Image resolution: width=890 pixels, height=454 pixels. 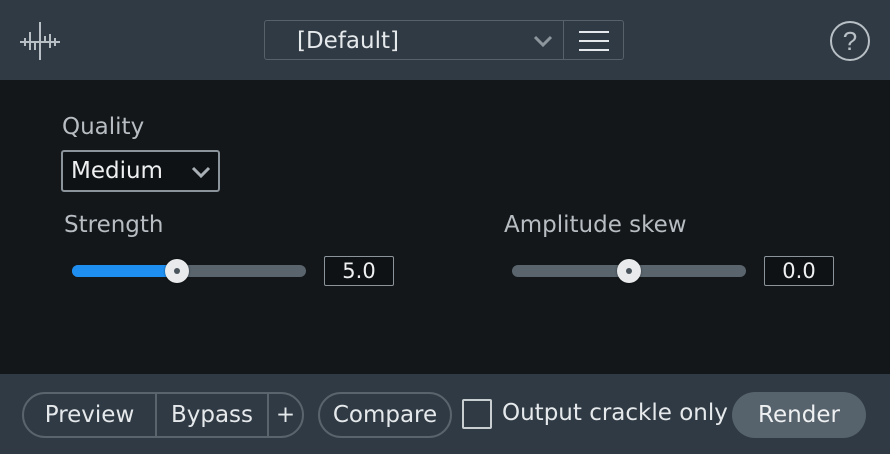 What do you see at coordinates (103, 127) in the screenshot?
I see `quality-label: Quality` at bounding box center [103, 127].